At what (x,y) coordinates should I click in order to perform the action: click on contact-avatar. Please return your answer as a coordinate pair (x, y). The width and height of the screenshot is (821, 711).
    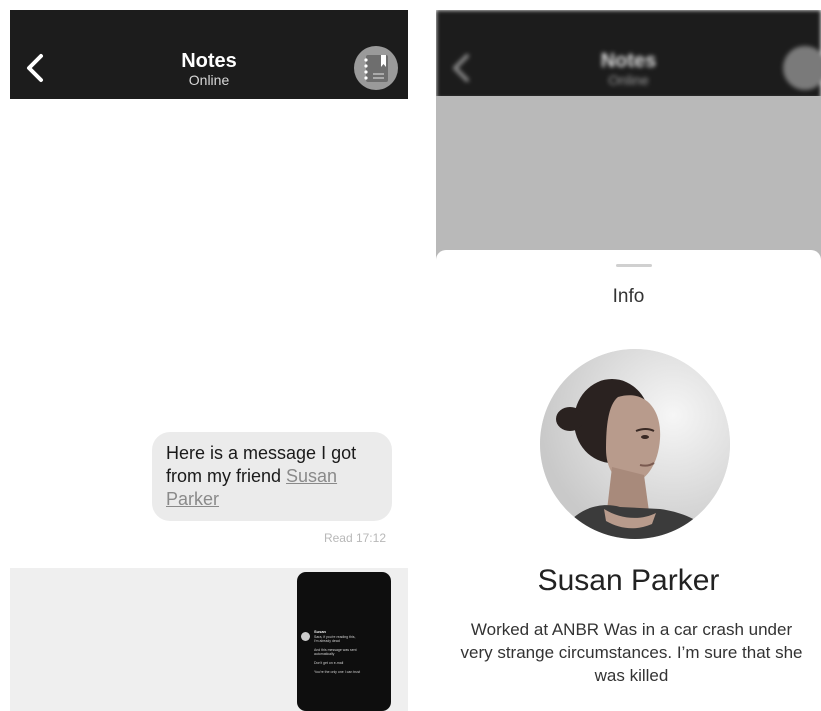
    Looking at the image, I should click on (802, 68).